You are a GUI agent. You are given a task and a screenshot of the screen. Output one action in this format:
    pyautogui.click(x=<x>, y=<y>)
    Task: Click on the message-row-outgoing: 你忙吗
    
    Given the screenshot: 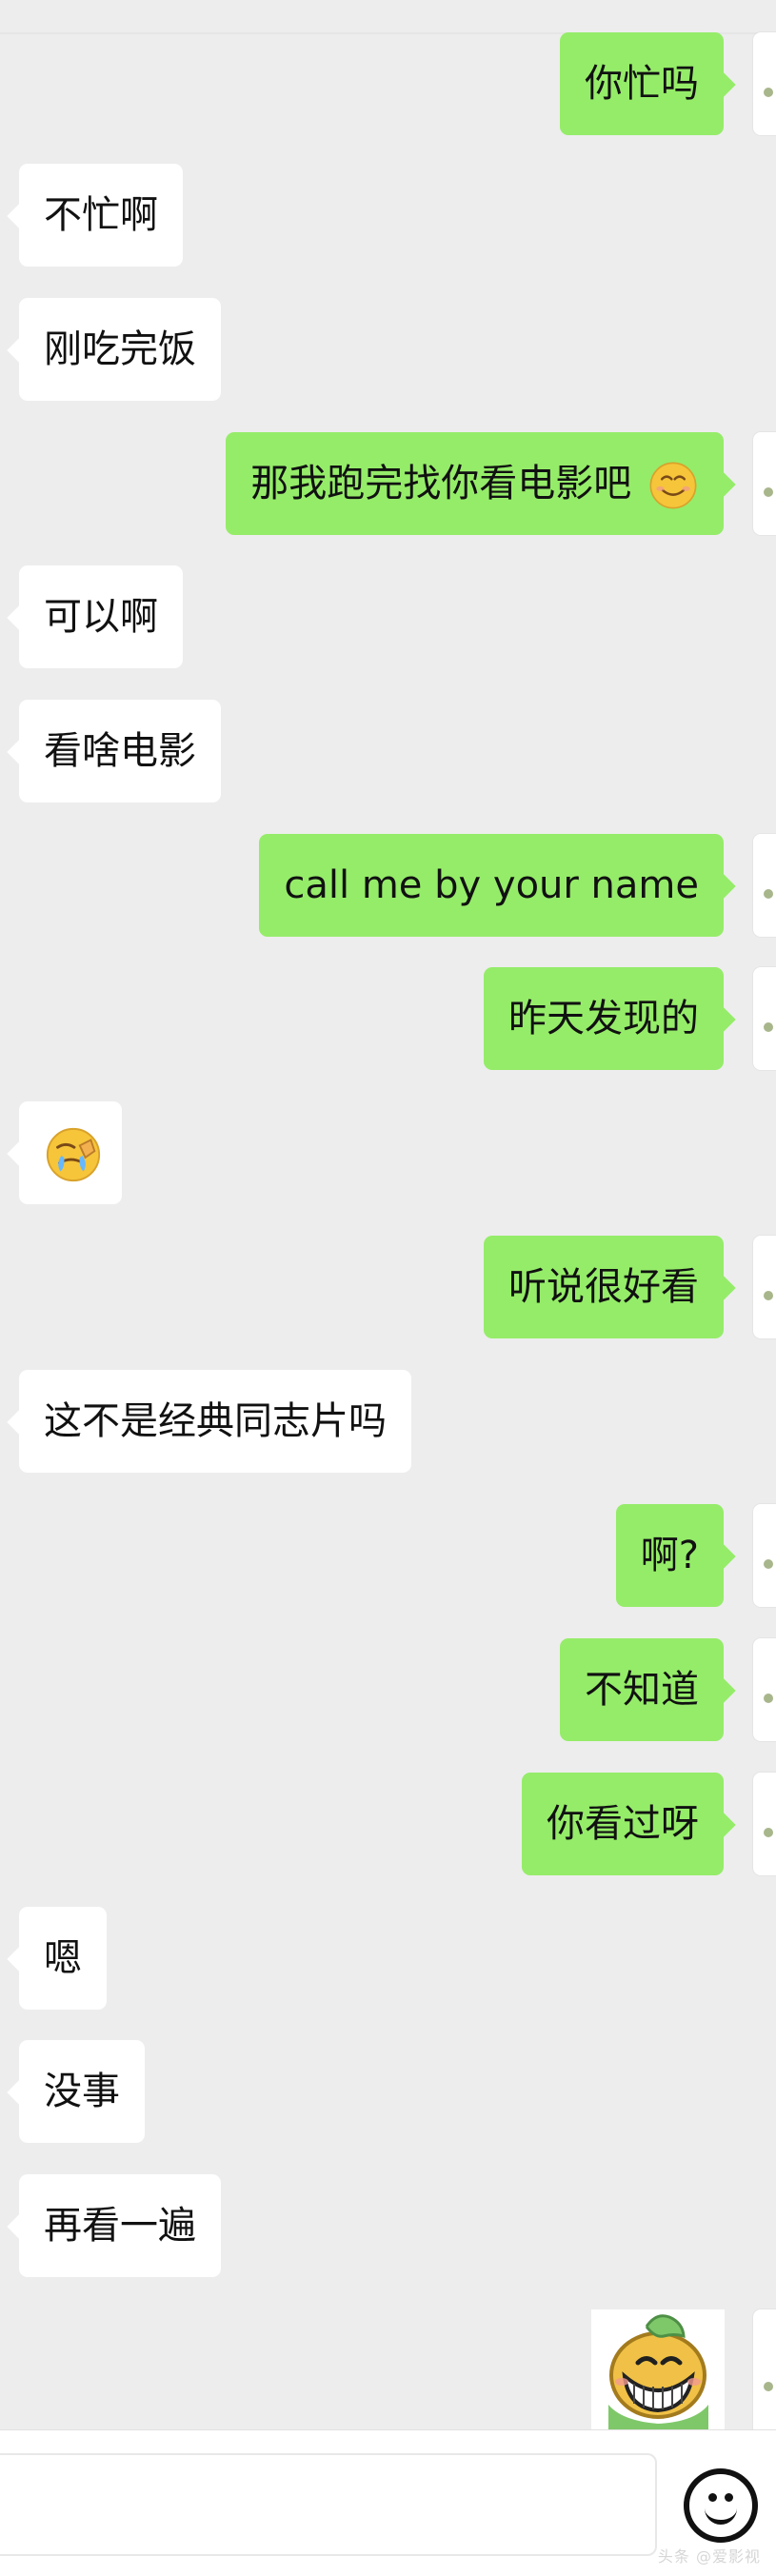 What is the action you would take?
    pyautogui.click(x=388, y=89)
    